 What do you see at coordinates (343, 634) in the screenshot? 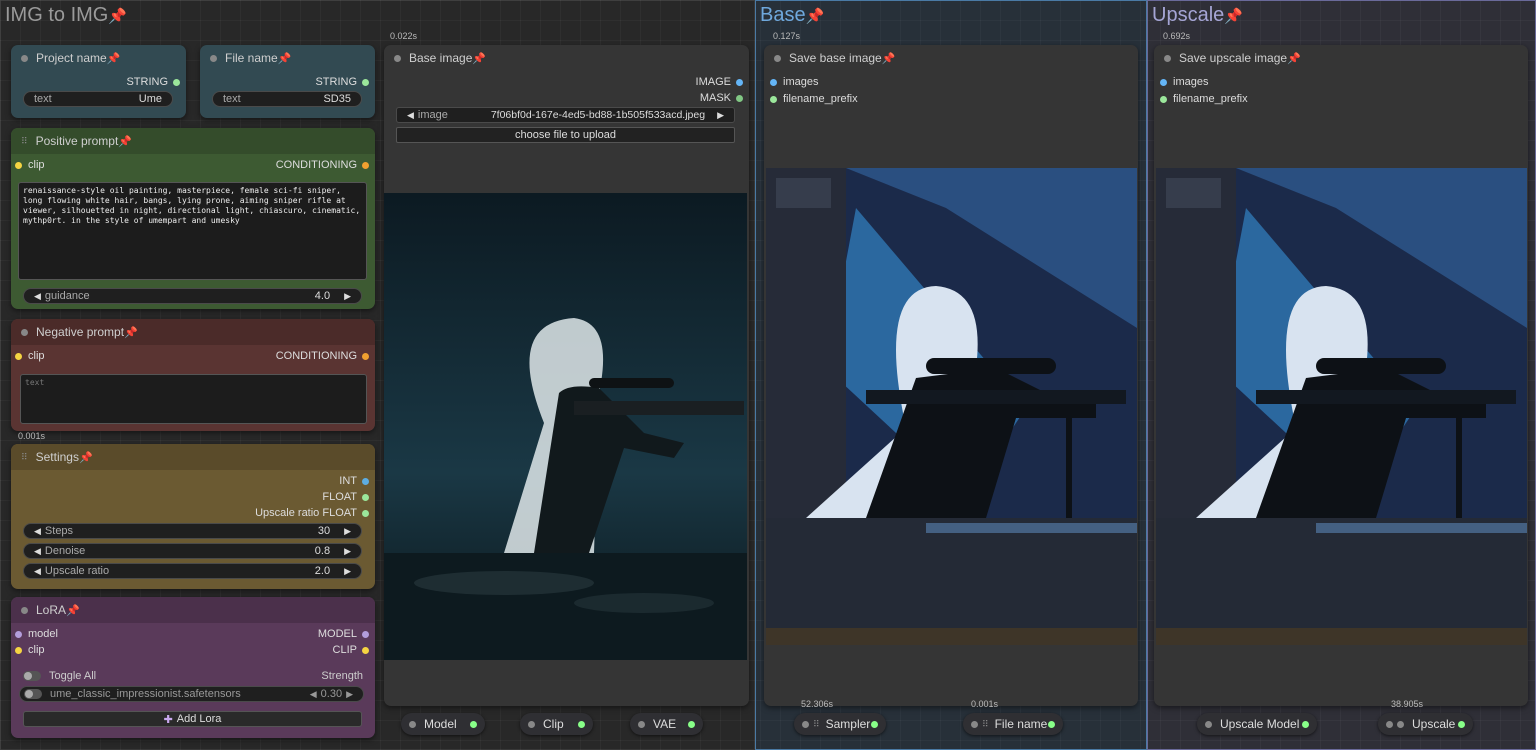
I see `output-model-slot: MODEL` at bounding box center [343, 634].